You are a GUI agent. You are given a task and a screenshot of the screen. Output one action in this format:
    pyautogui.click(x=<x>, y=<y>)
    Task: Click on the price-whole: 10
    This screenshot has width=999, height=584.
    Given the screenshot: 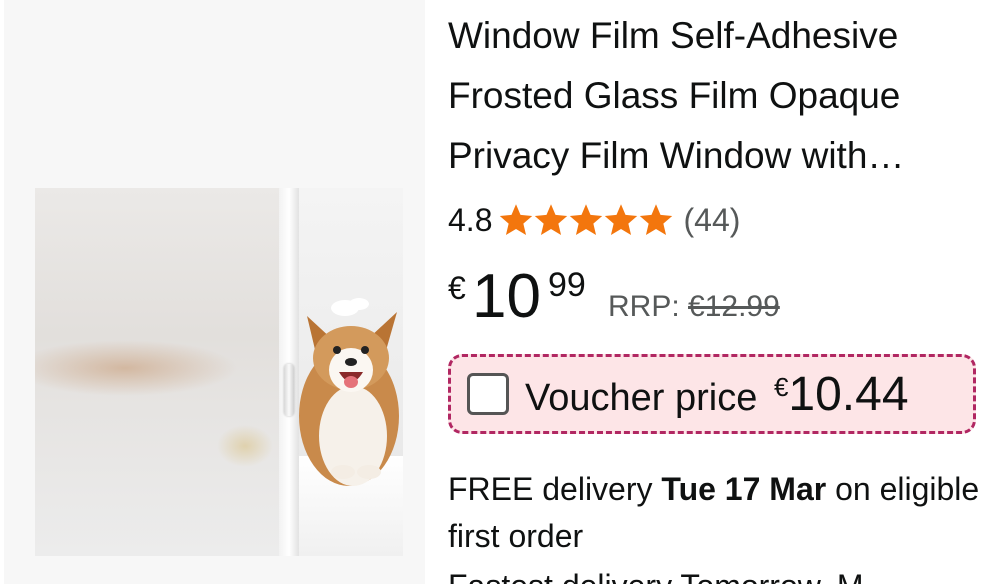 What is the action you would take?
    pyautogui.click(x=506, y=296)
    